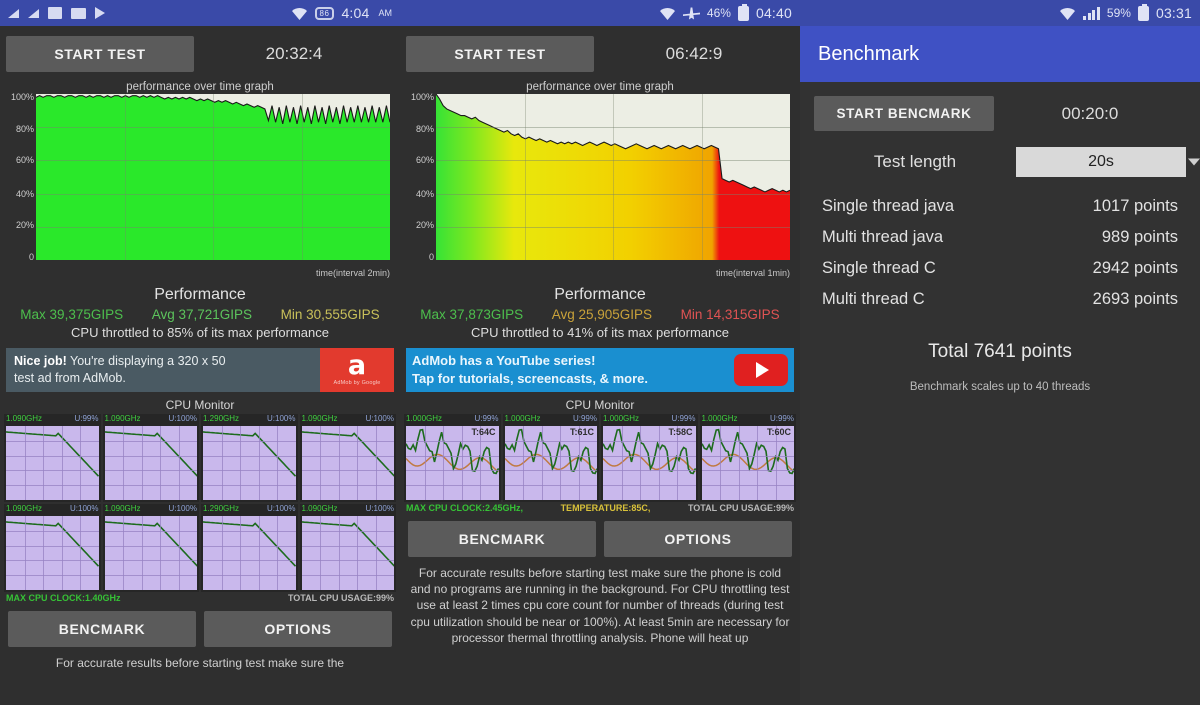 The height and width of the screenshot is (705, 1200). What do you see at coordinates (1091, 13) in the screenshot?
I see `signal-bars-icon` at bounding box center [1091, 13].